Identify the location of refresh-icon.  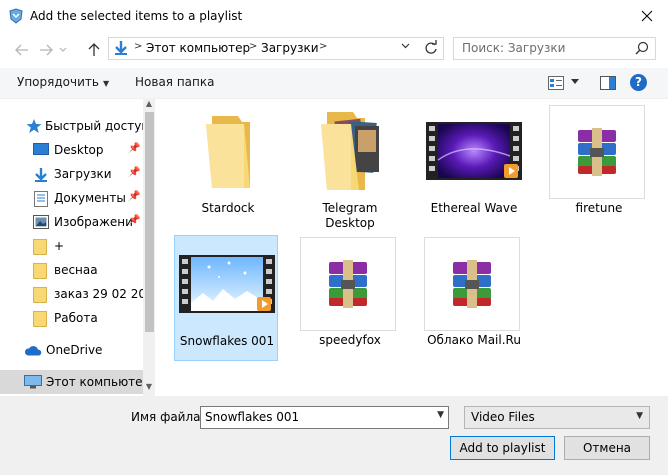
(431, 47).